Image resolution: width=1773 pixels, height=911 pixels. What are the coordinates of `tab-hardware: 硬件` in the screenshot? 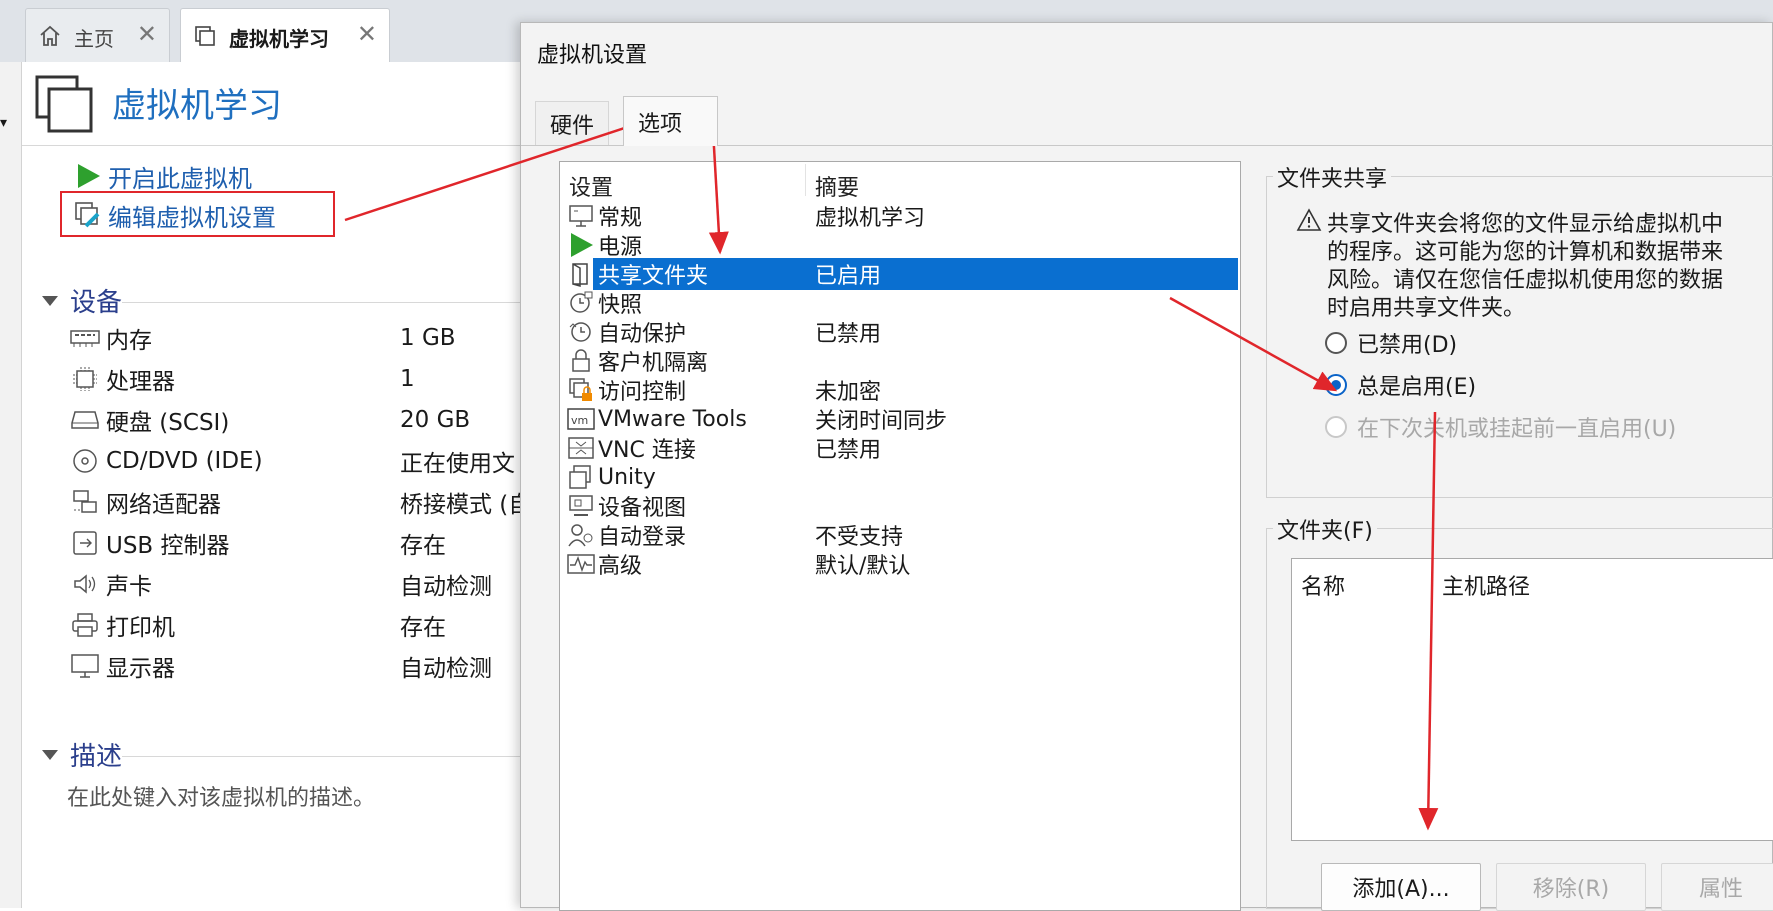 It's located at (572, 123).